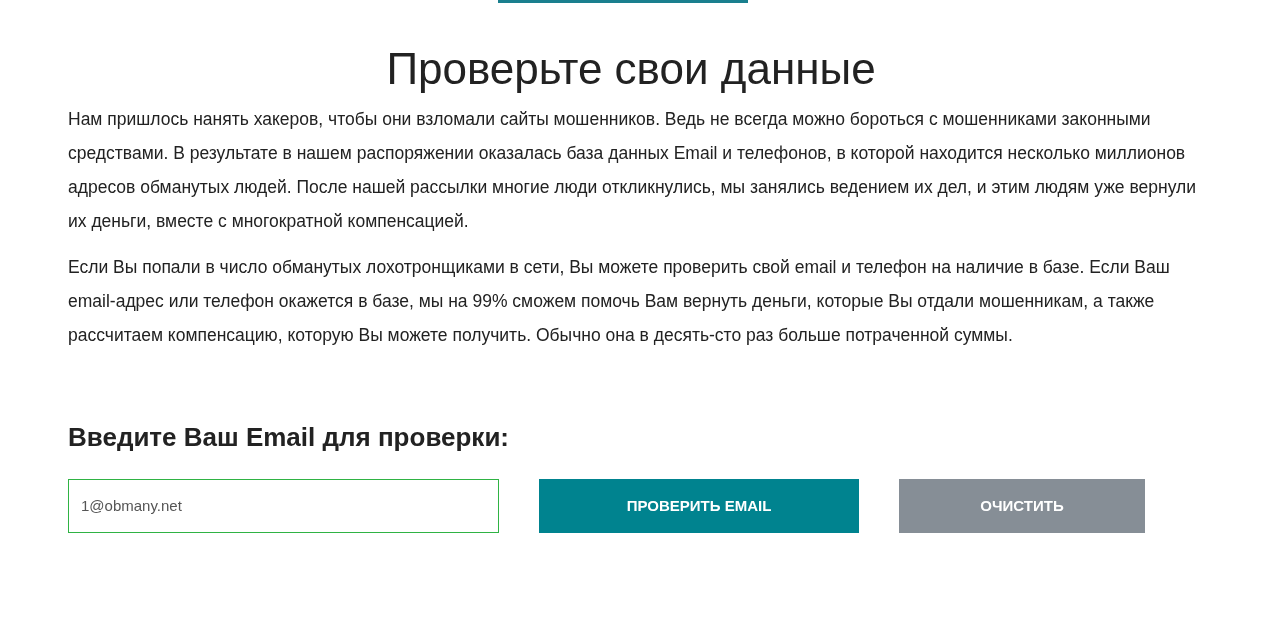 This screenshot has width=1262, height=644. What do you see at coordinates (289, 437) in the screenshot?
I see `form-heading: Введите Ваш Email для проверки:` at bounding box center [289, 437].